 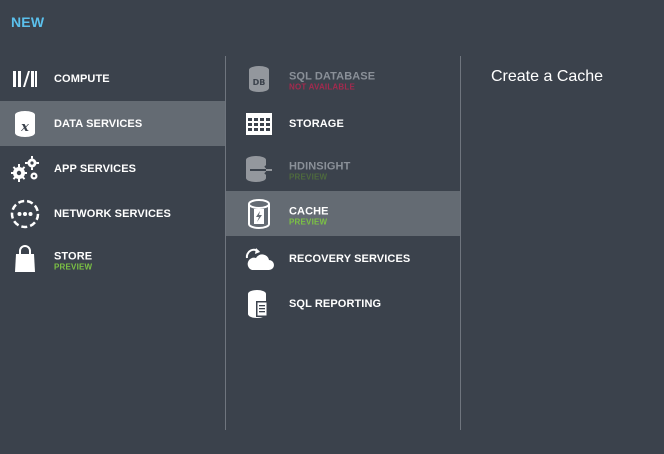 What do you see at coordinates (112, 78) in the screenshot?
I see `category-compute: COMPUTE` at bounding box center [112, 78].